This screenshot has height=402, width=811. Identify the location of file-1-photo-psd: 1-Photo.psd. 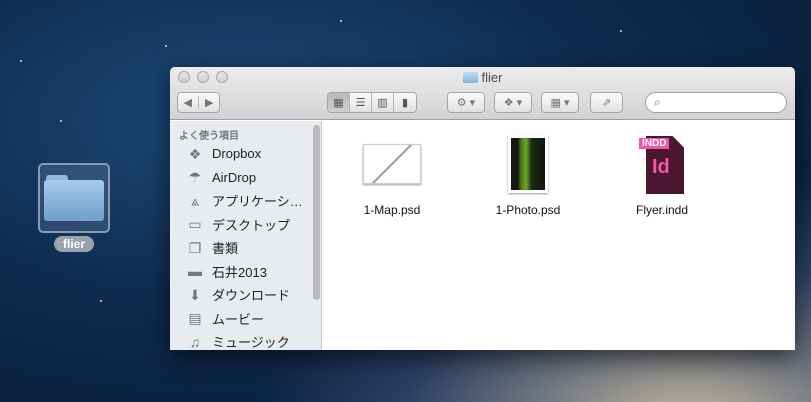
(528, 174).